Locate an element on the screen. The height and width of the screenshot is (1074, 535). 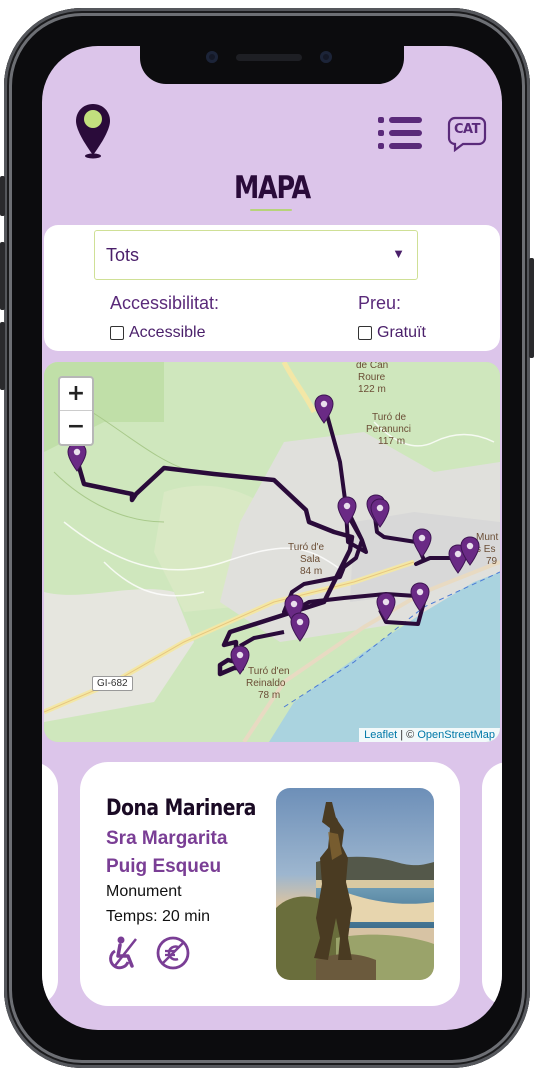
map-label: Turó de is located at coordinates (389, 417).